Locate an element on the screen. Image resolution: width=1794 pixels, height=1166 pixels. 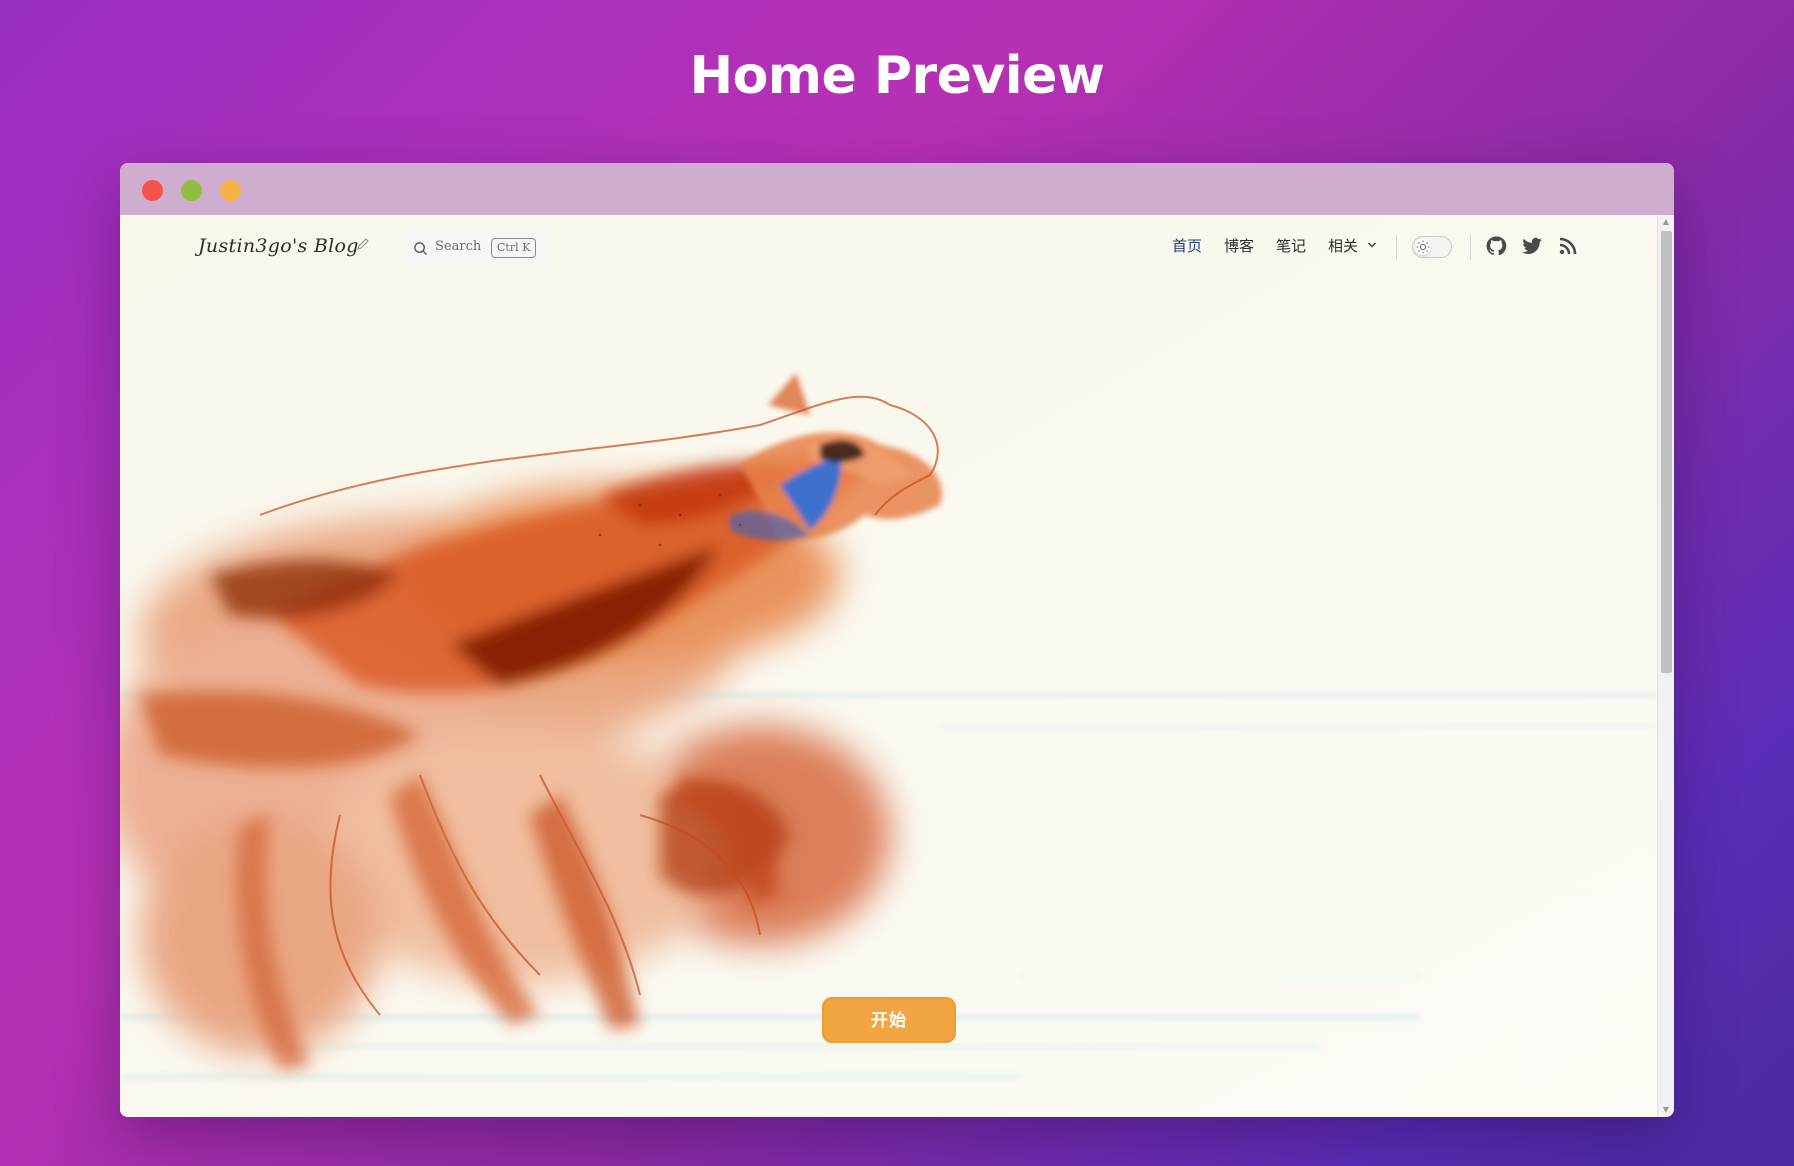
window-titlebar is located at coordinates (897, 189).